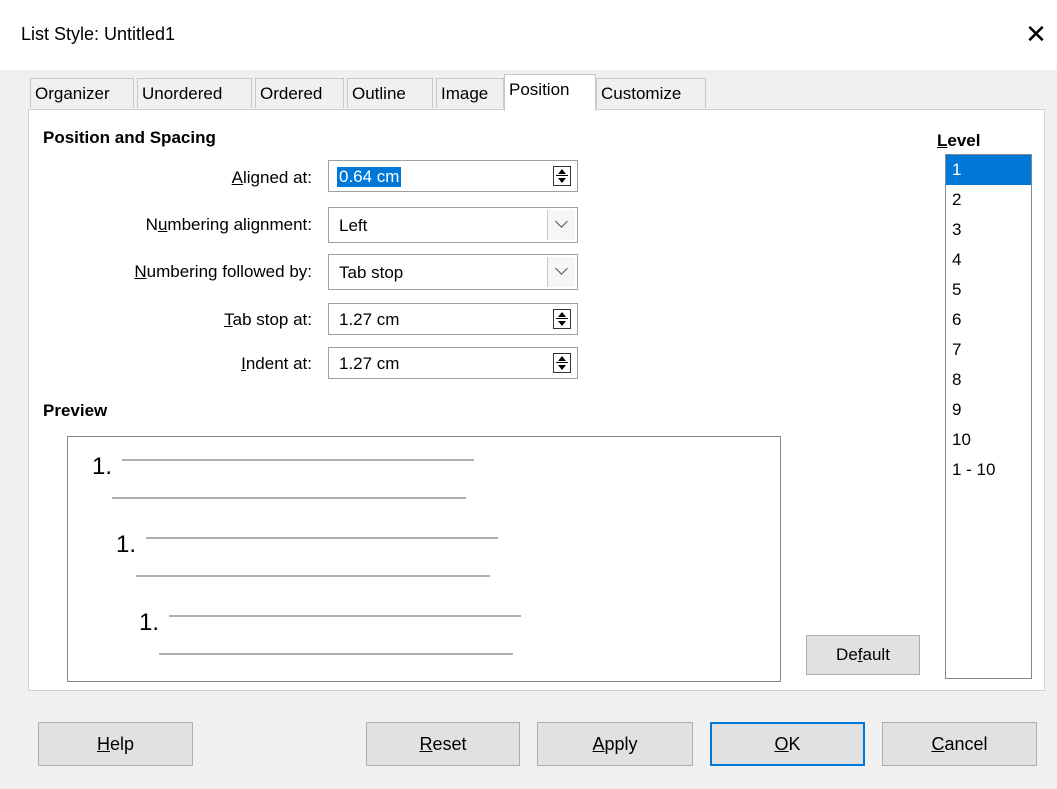 This screenshot has width=1057, height=789. I want to click on close-icon: ✕, so click(1036, 34).